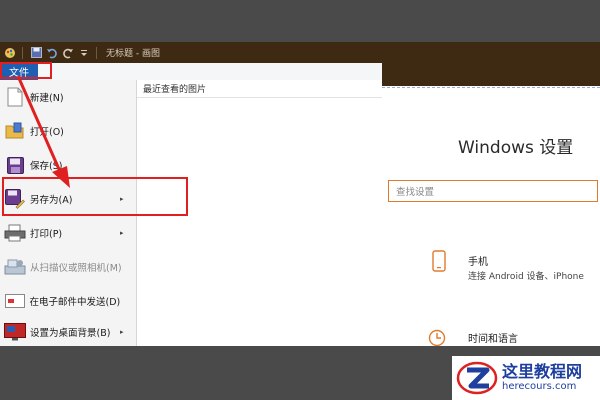 The height and width of the screenshot is (400, 600). I want to click on printer-icon, so click(15, 233).